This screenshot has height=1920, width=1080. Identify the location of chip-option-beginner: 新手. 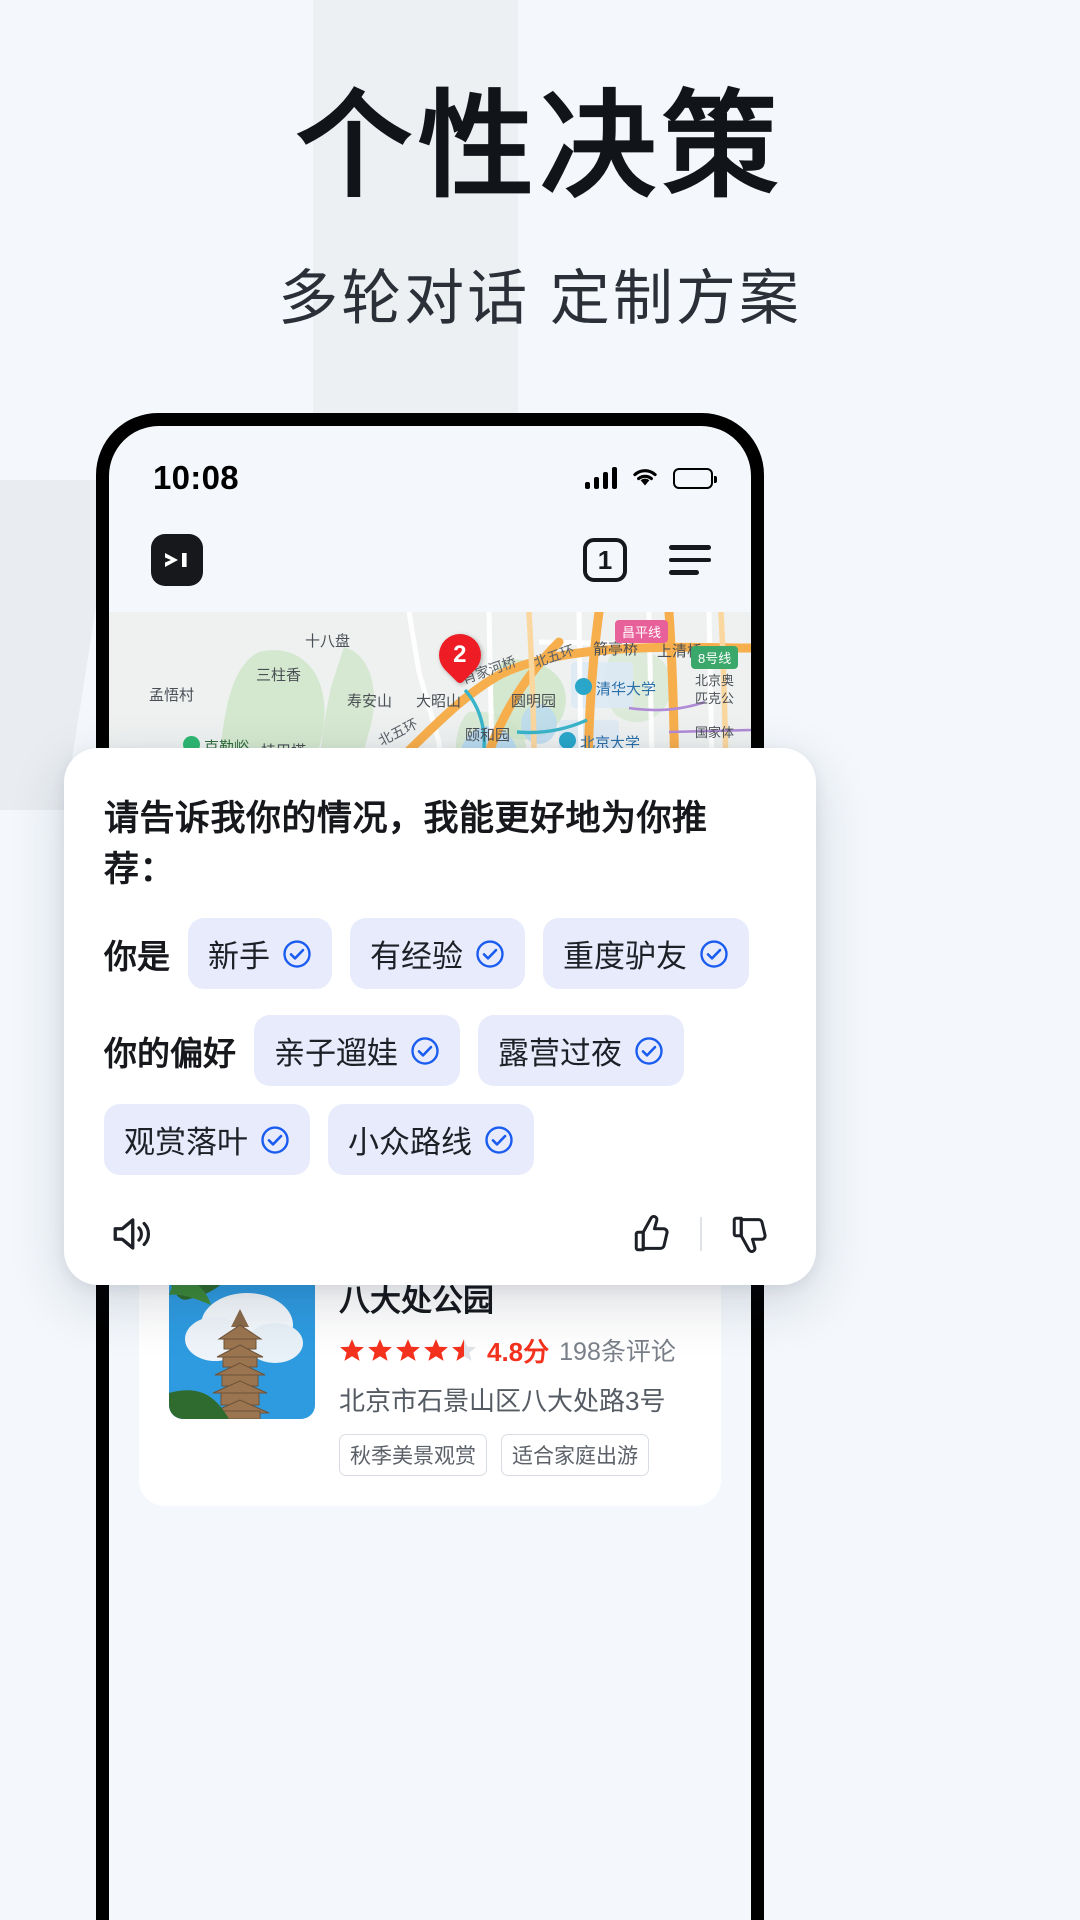
(260, 953).